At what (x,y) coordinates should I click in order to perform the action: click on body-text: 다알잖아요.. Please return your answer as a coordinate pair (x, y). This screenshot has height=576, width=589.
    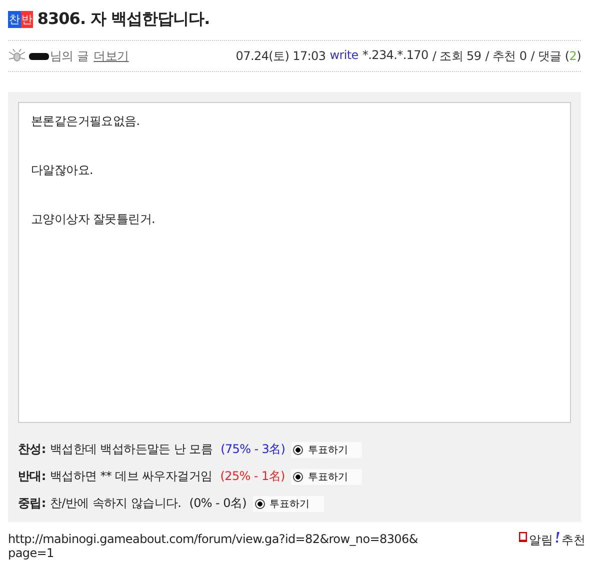
    Looking at the image, I should click on (62, 170).